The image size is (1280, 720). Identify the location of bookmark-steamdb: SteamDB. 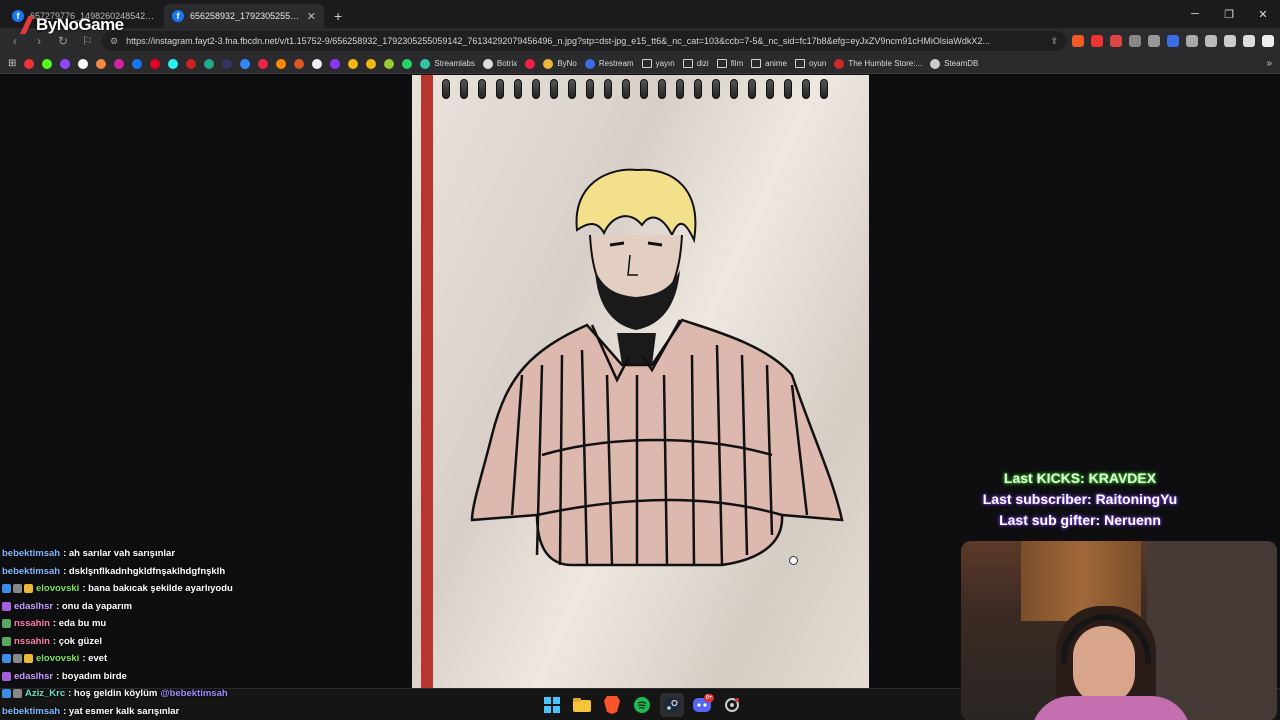
(954, 63).